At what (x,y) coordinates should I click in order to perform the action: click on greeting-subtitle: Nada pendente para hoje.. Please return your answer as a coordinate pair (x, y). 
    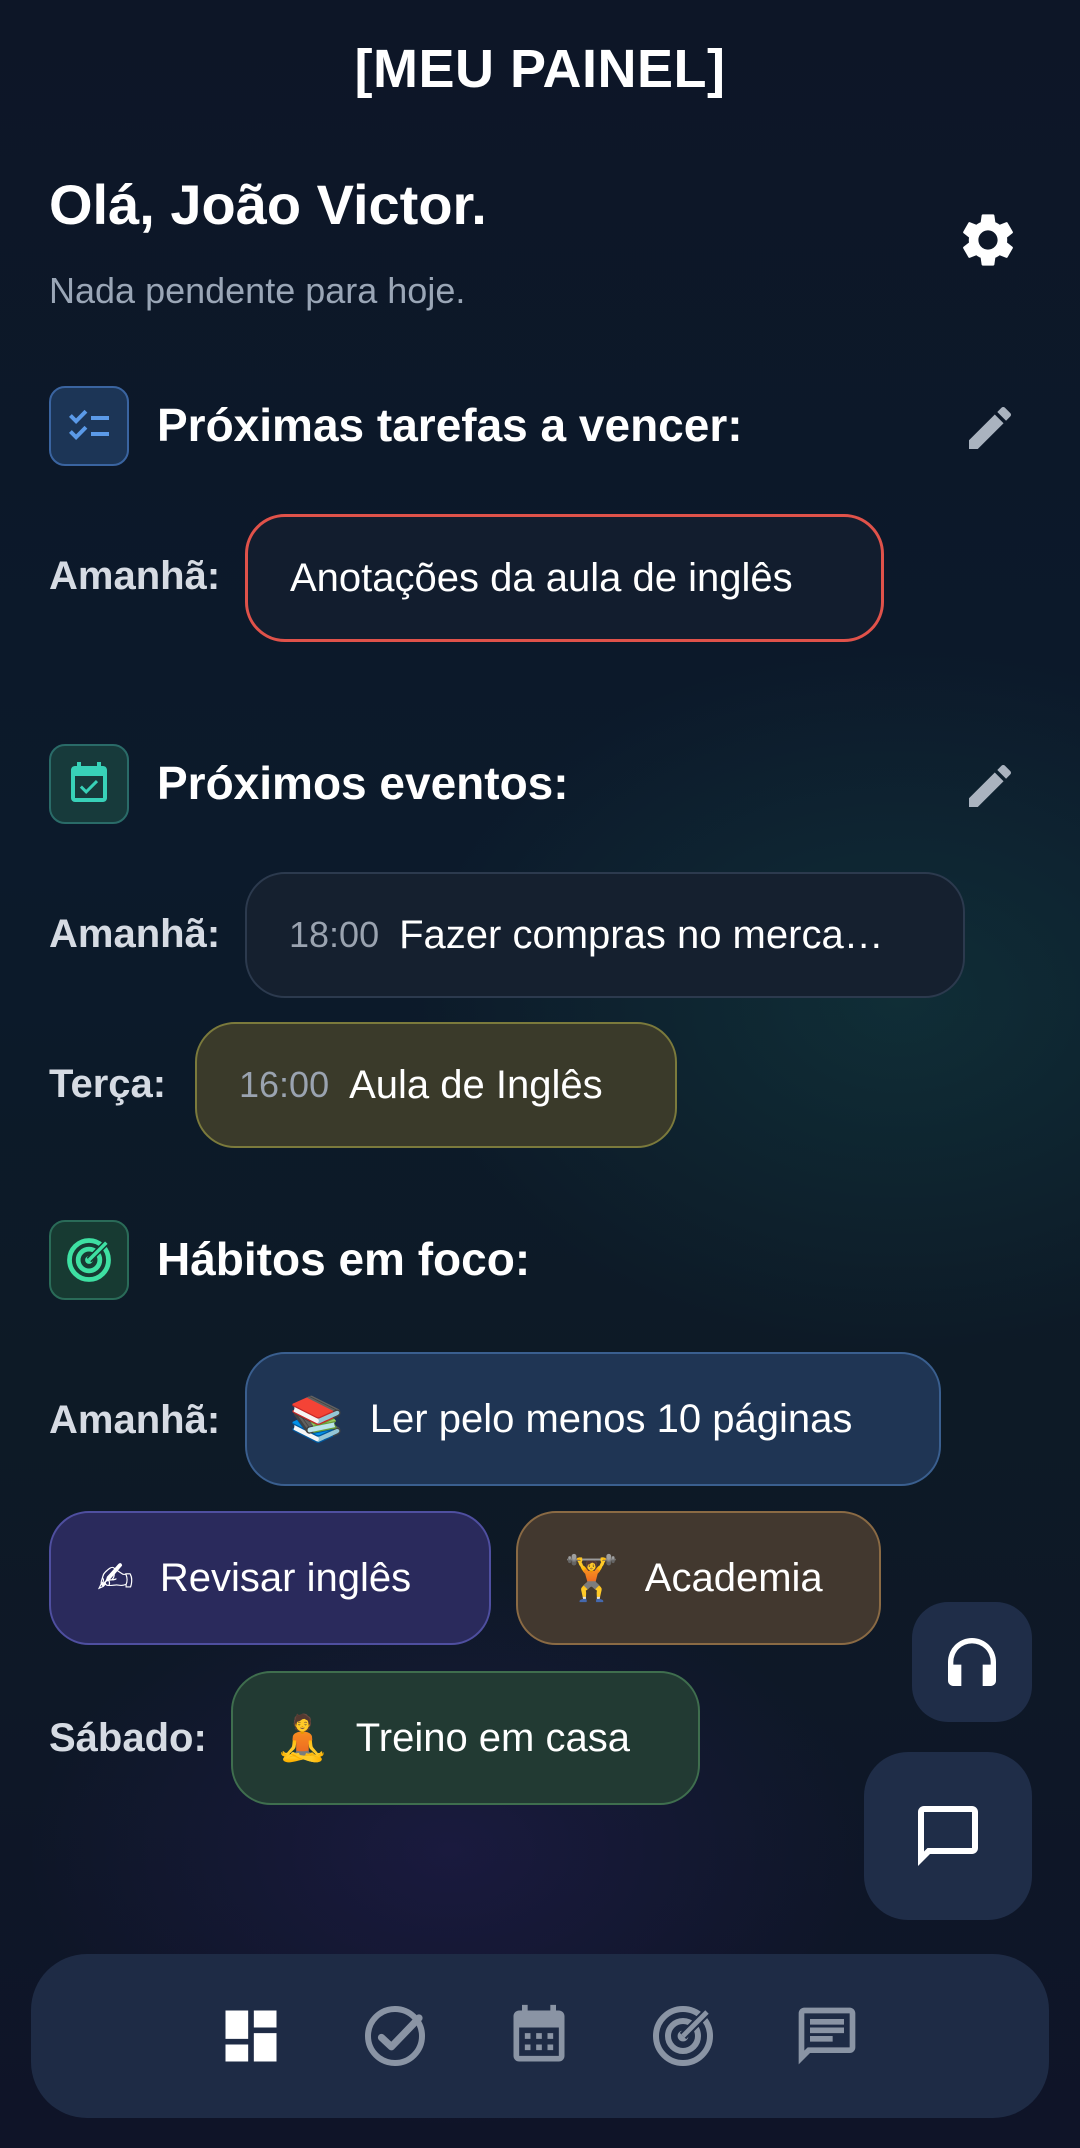
    Looking at the image, I should click on (257, 290).